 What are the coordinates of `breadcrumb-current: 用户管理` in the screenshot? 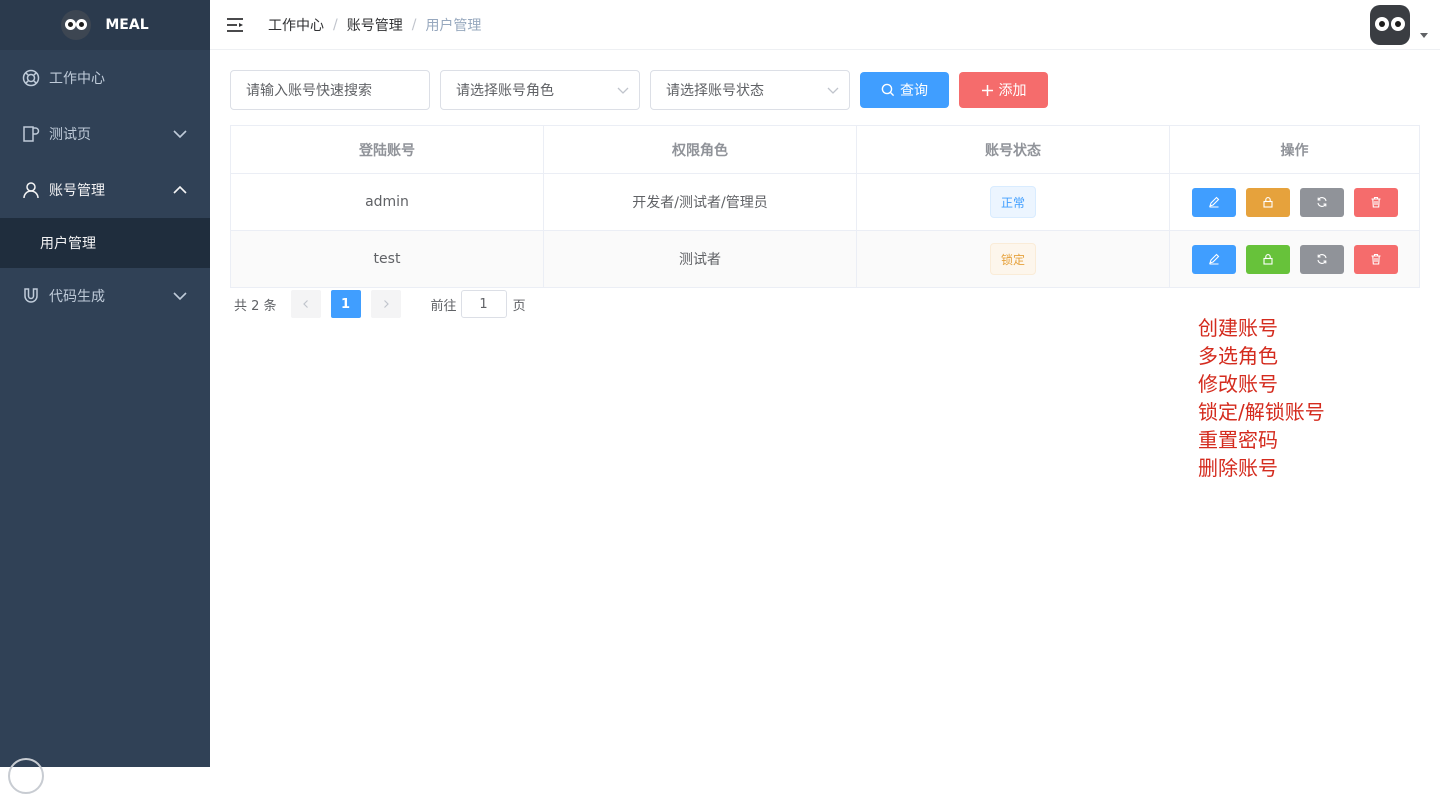 It's located at (453, 25).